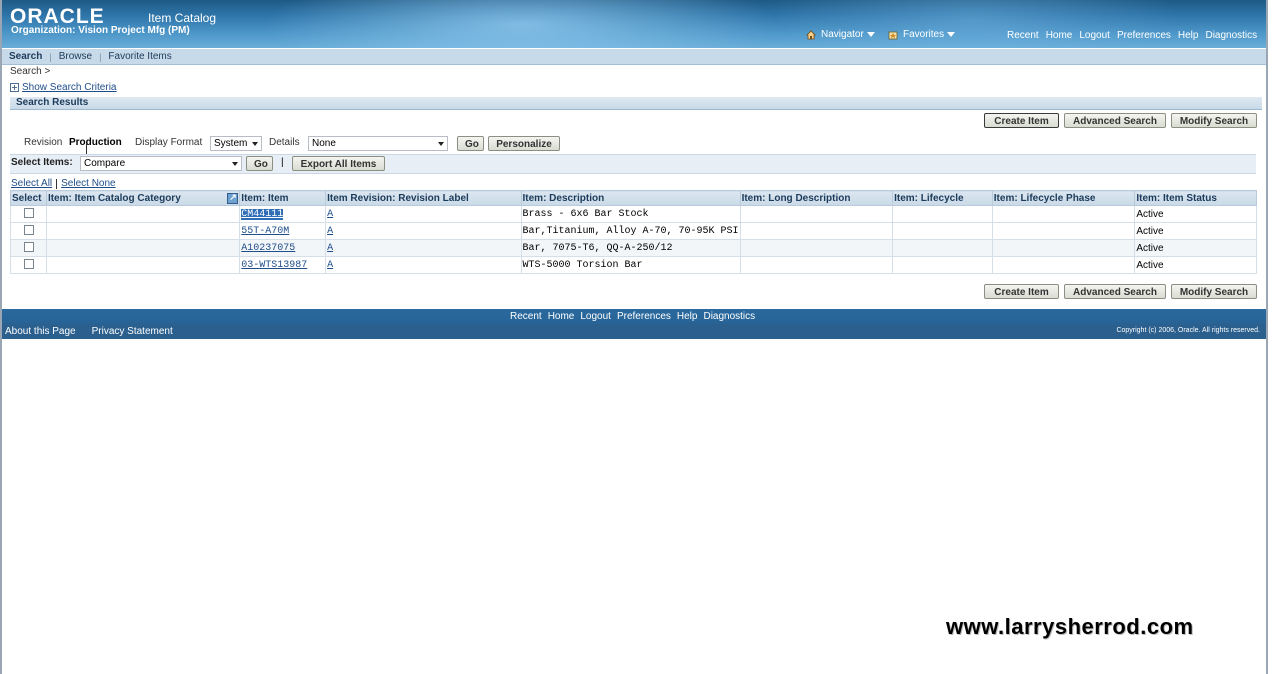 The width and height of the screenshot is (1280, 674). What do you see at coordinates (561, 316) in the screenshot?
I see `footer-link-home: Home` at bounding box center [561, 316].